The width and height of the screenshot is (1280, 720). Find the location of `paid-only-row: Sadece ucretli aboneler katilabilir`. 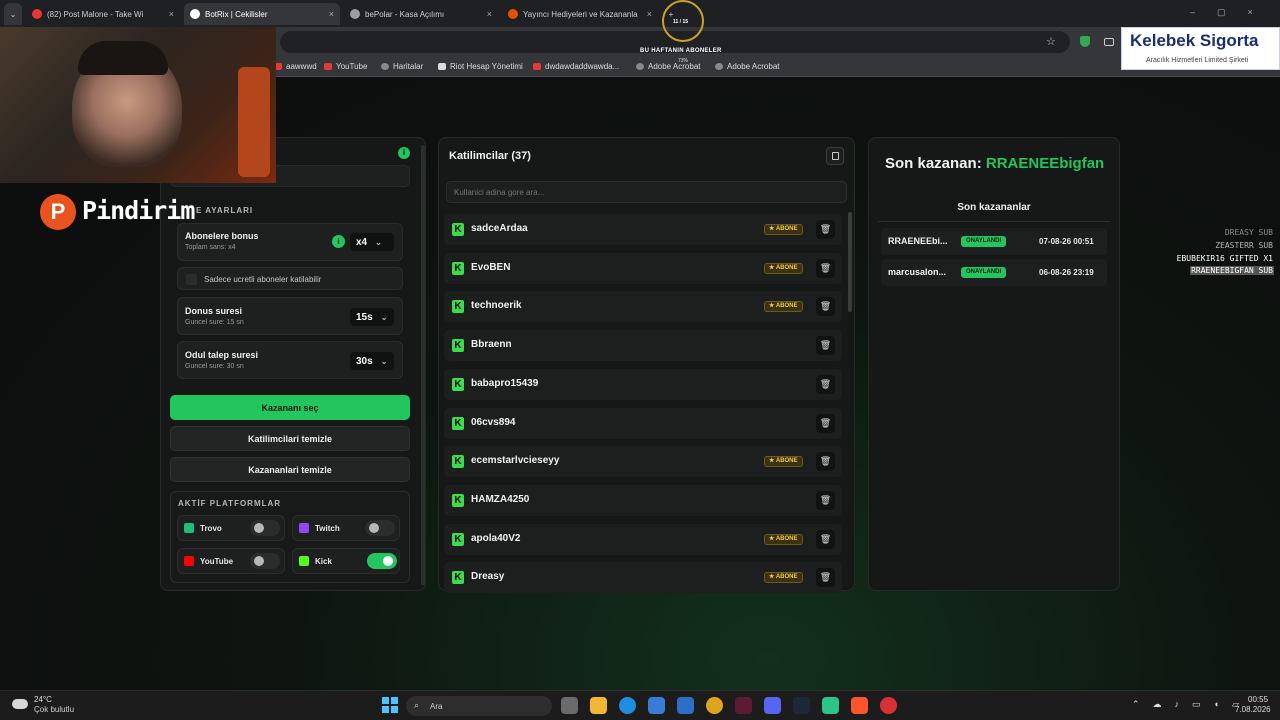

paid-only-row: Sadece ucretli aboneler katilabilir is located at coordinates (290, 278).